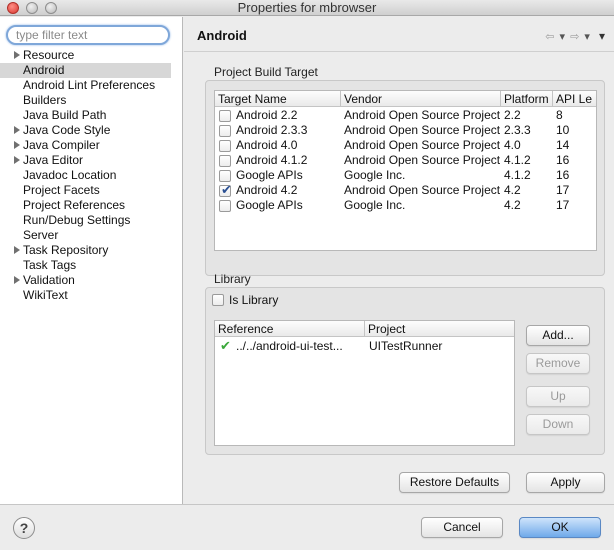 Image resolution: width=614 pixels, height=550 pixels. I want to click on sidebar-item: Run/Debug Settings, so click(91, 220).